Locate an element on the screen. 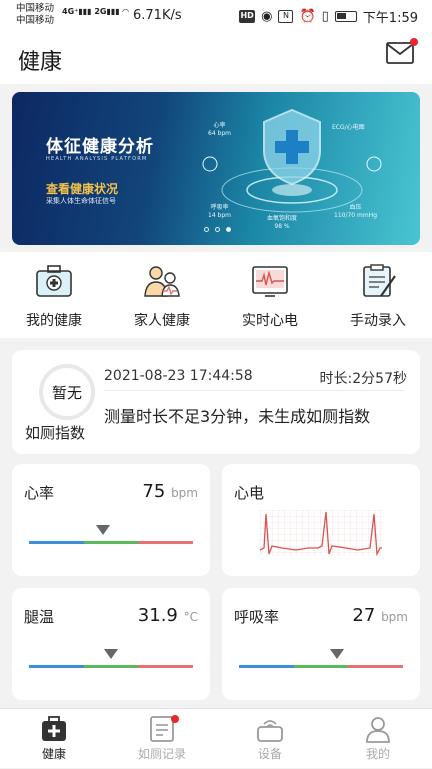 This screenshot has width=432, height=769. alarm-icon: ⏰ is located at coordinates (307, 16).